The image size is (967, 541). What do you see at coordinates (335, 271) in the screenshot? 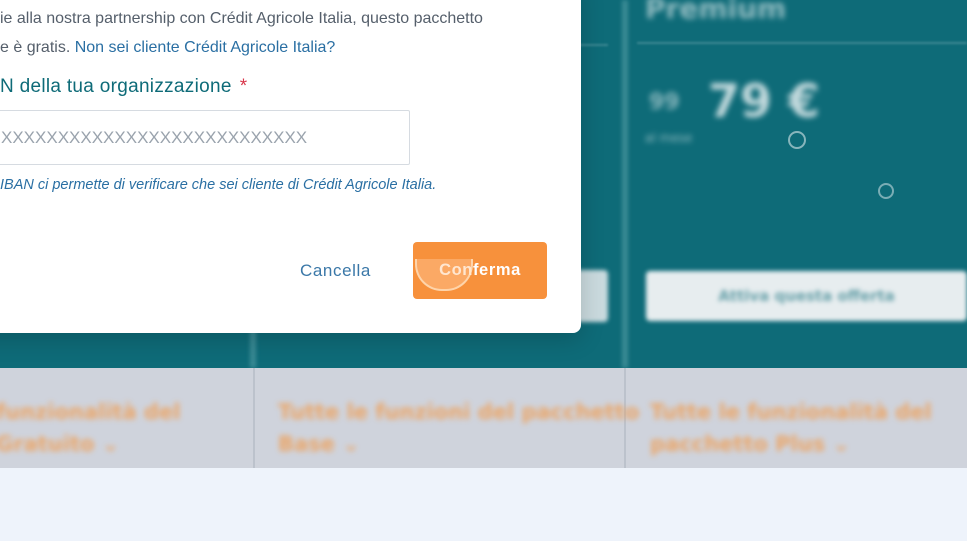
I see `cancel-button: Cancella` at bounding box center [335, 271].